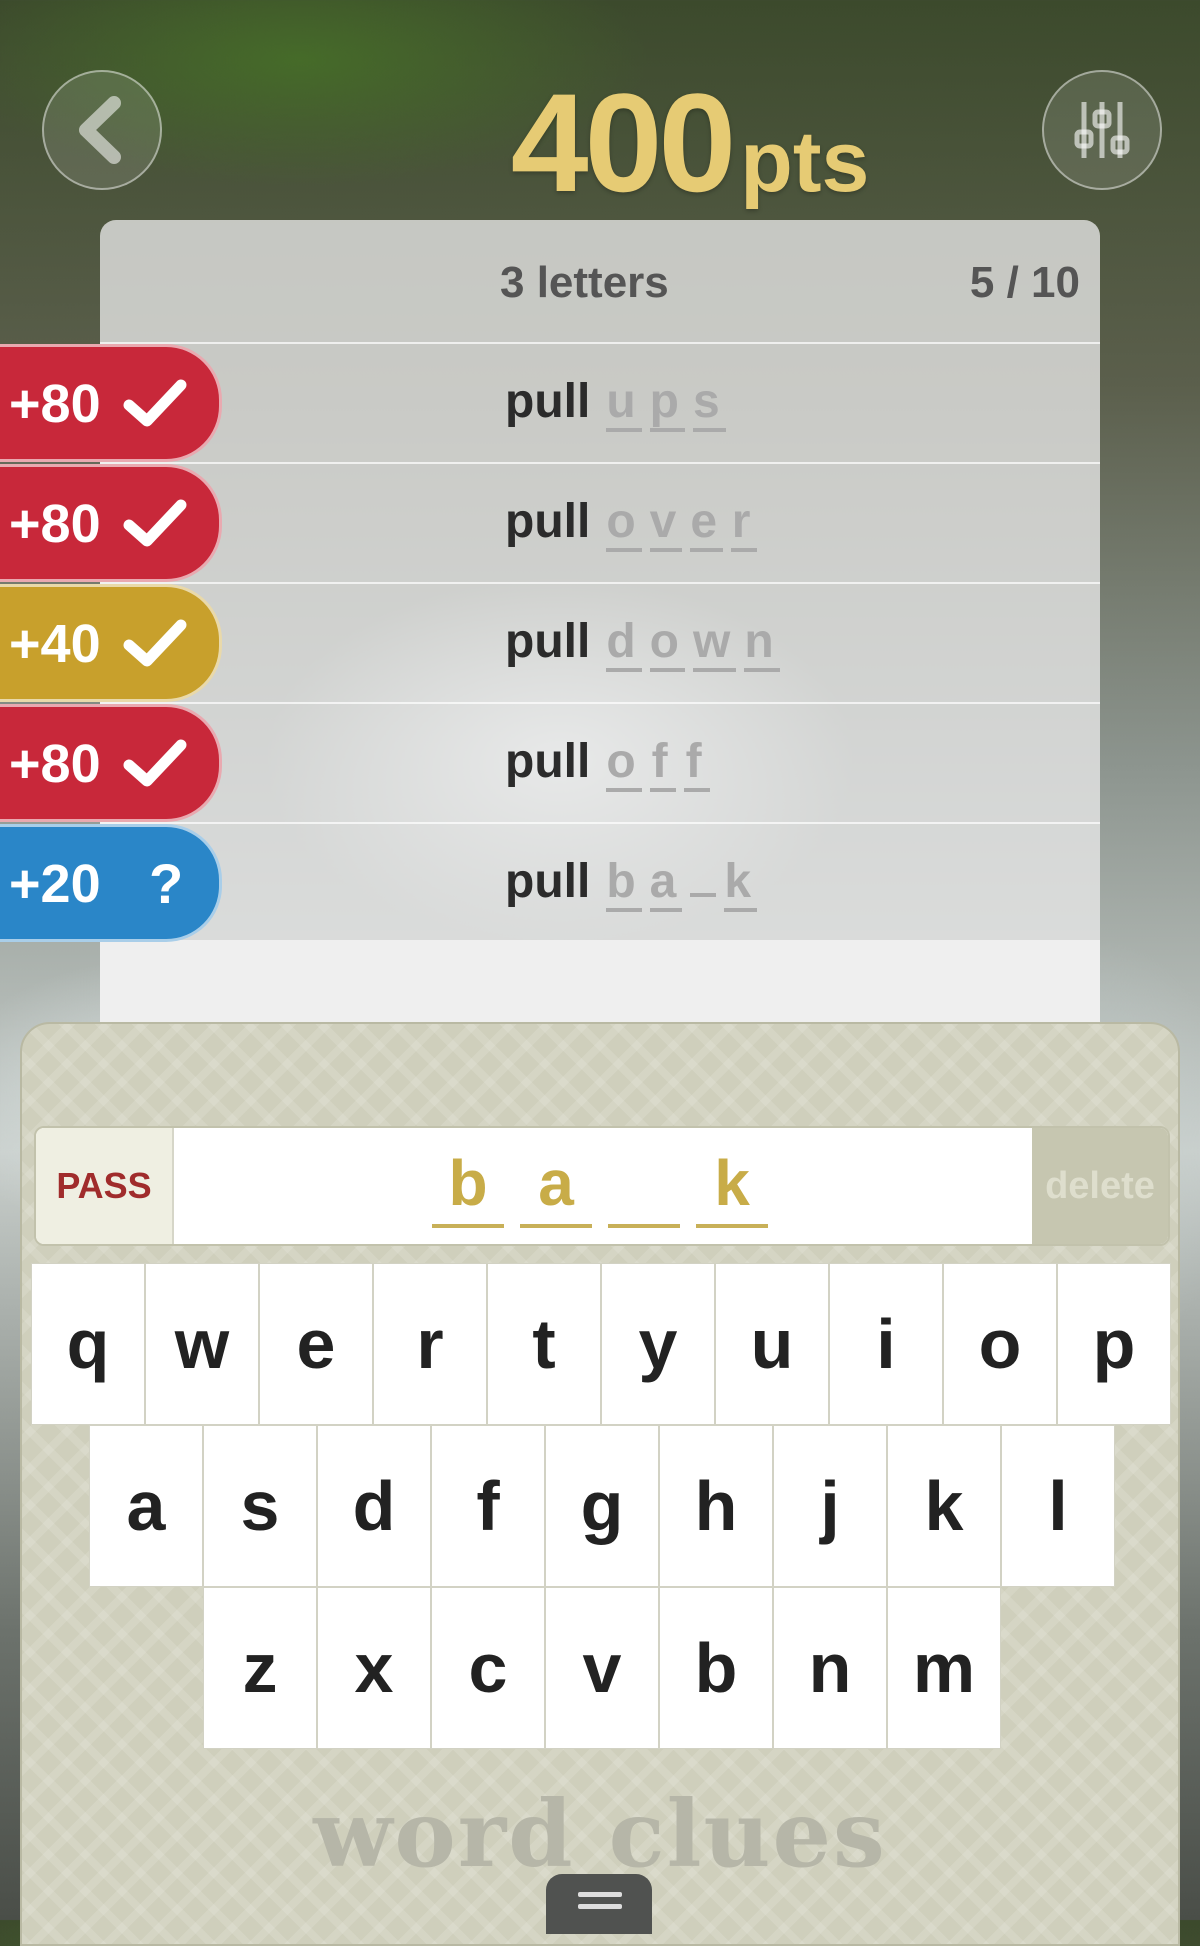  Describe the element at coordinates (584, 282) in the screenshot. I see `letters-label: 3 letters` at that location.